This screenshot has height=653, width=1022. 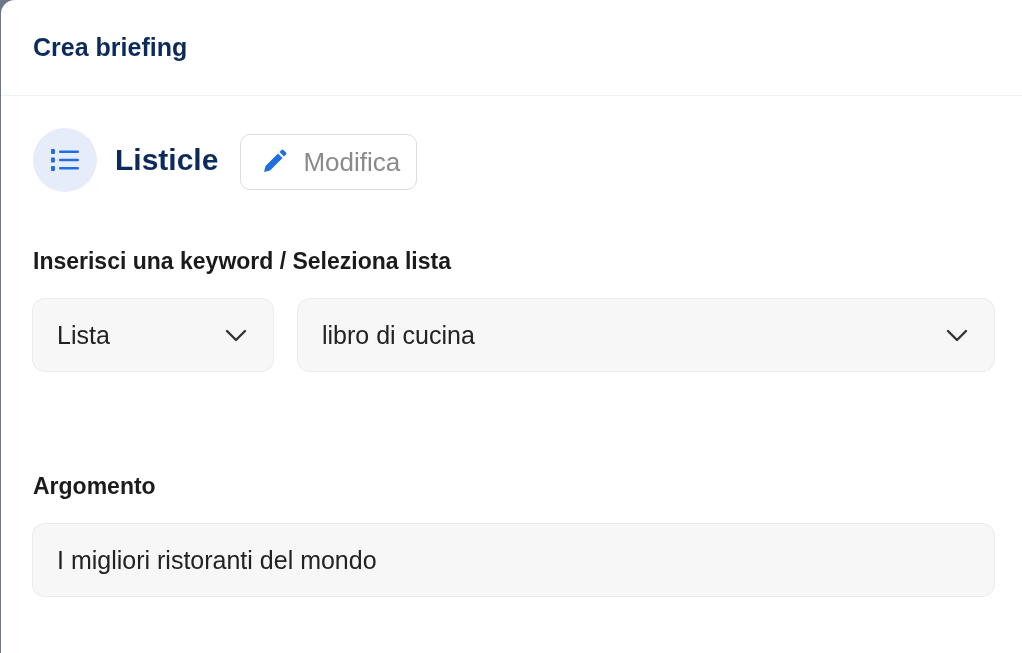 What do you see at coordinates (95, 486) in the screenshot?
I see `field-label: Argomento` at bounding box center [95, 486].